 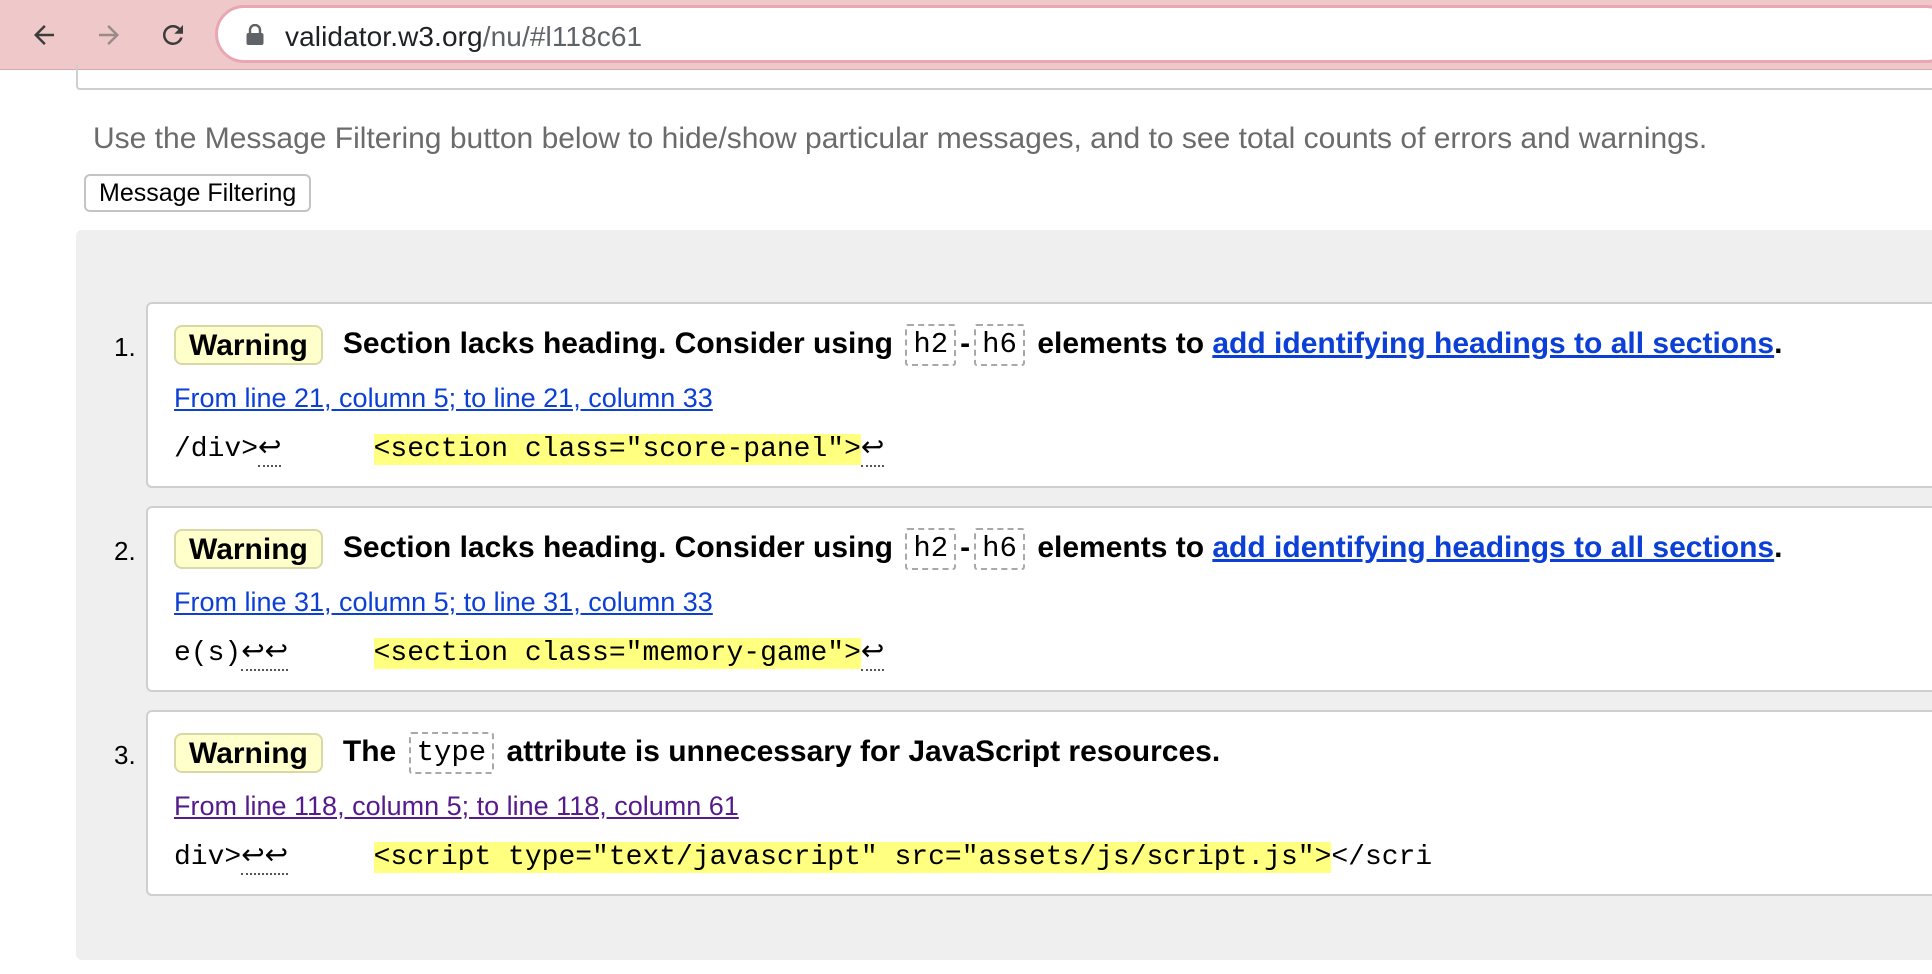 I want to click on message-number: 2., so click(x=125, y=551).